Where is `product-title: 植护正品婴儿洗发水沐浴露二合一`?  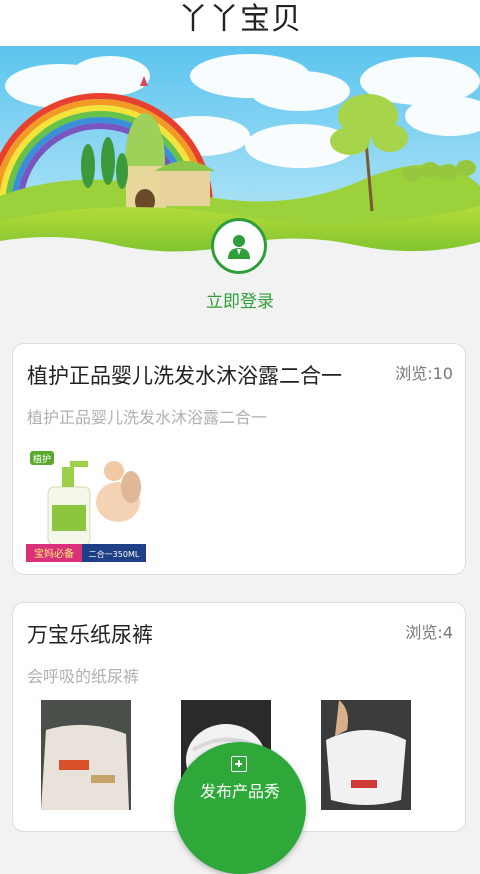 product-title: 植护正品婴儿洗发水沐浴露二合一 is located at coordinates (184, 376).